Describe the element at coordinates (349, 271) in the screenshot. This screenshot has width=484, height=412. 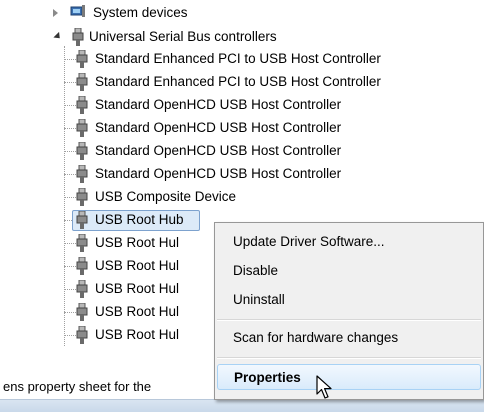
I see `menu-item-disable: Disable` at that location.